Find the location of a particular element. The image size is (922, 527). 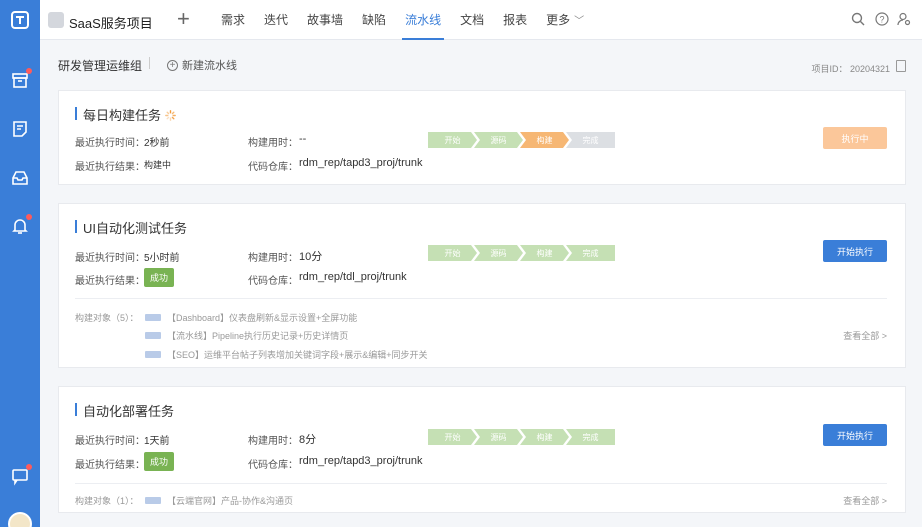

search-icon is located at coordinates (859, 20).